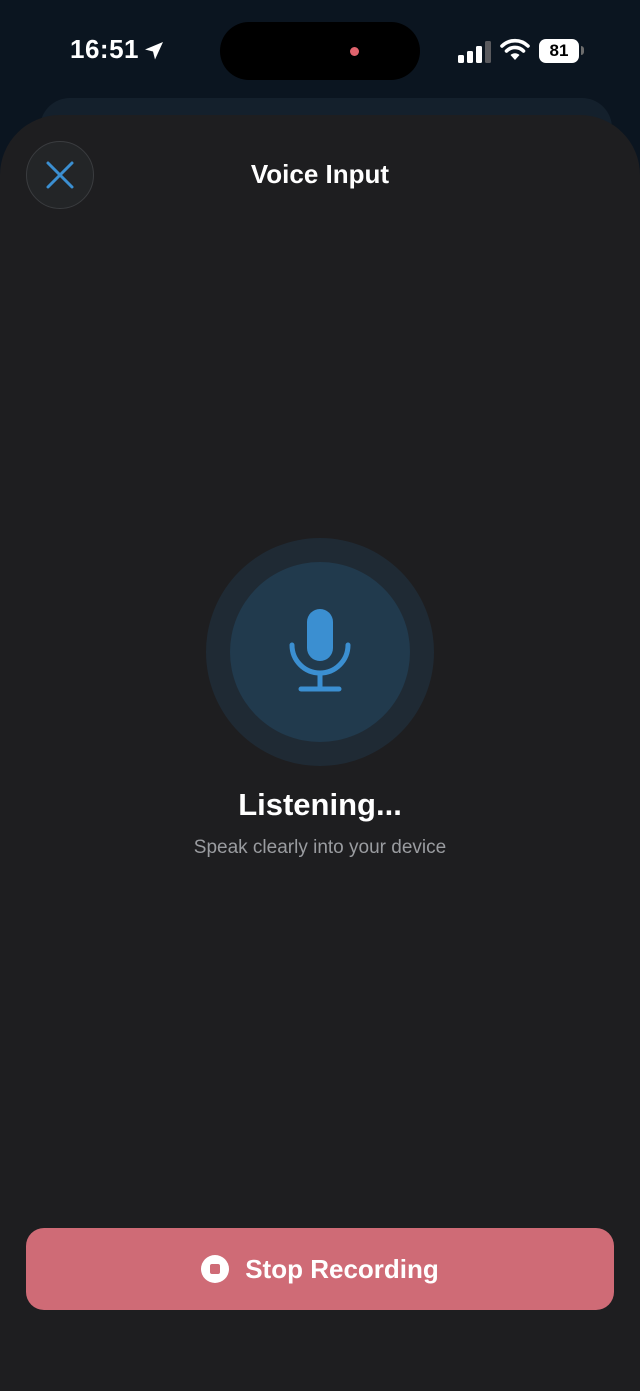  I want to click on microphone-circle, so click(320, 652).